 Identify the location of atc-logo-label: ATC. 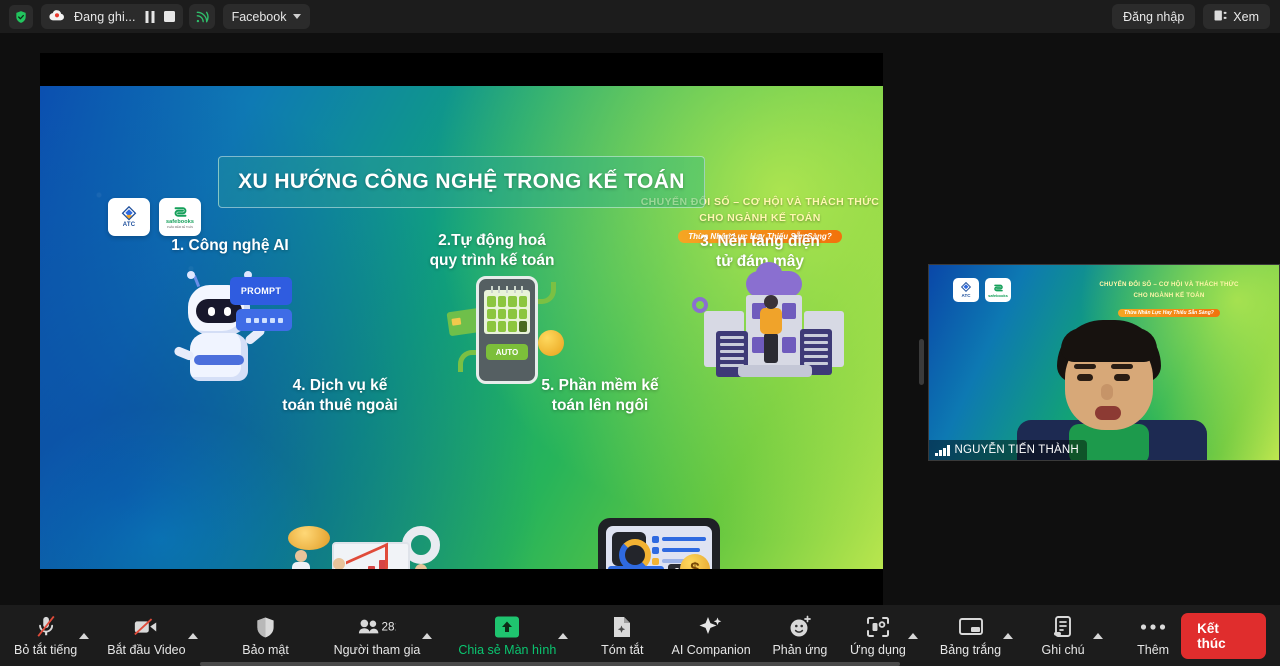
(129, 225).